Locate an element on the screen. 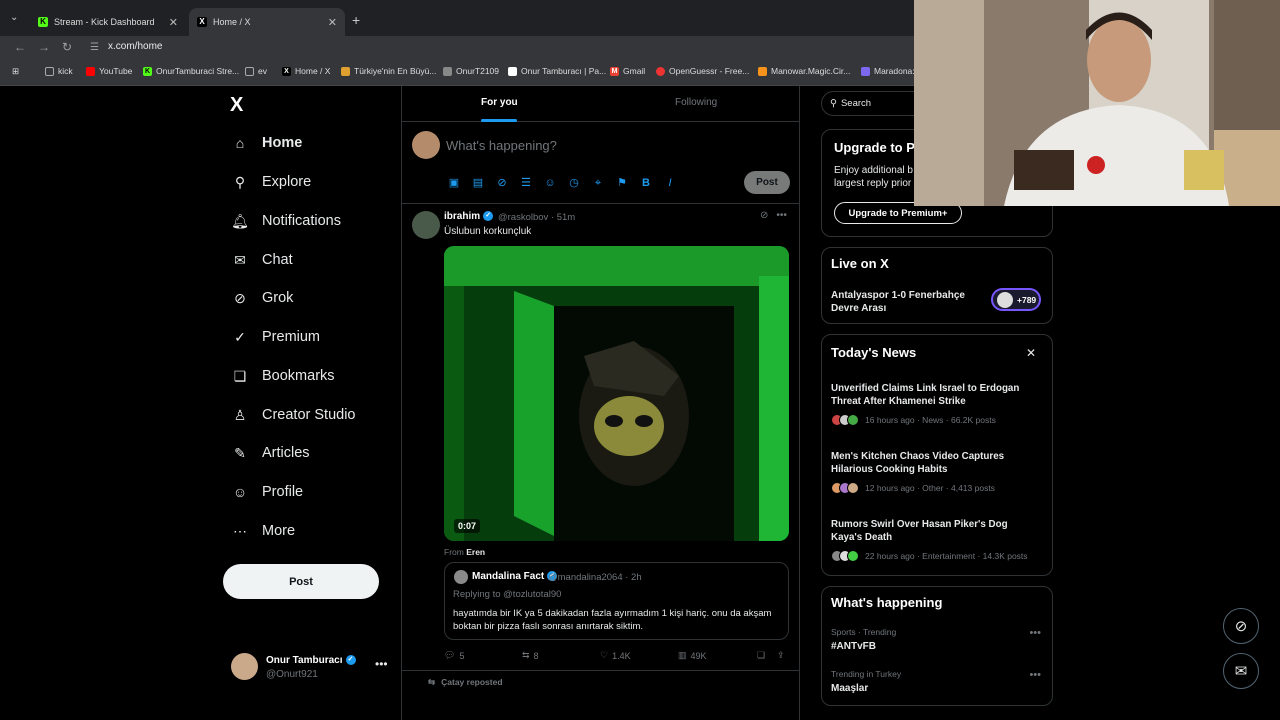 The image size is (1280, 720). nav-item-creator-studio: ♙ Creator Studio is located at coordinates (293, 415).